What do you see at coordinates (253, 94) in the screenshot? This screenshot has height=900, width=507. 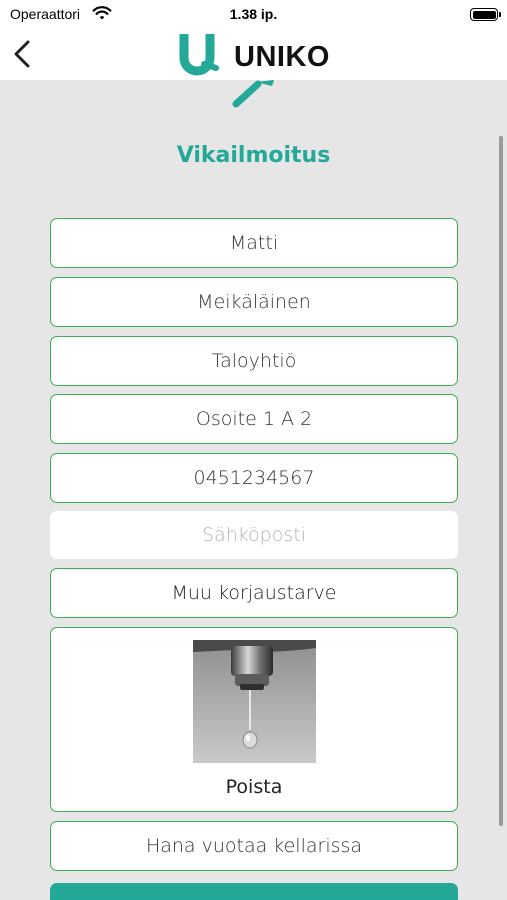 I see `wrench-icon` at bounding box center [253, 94].